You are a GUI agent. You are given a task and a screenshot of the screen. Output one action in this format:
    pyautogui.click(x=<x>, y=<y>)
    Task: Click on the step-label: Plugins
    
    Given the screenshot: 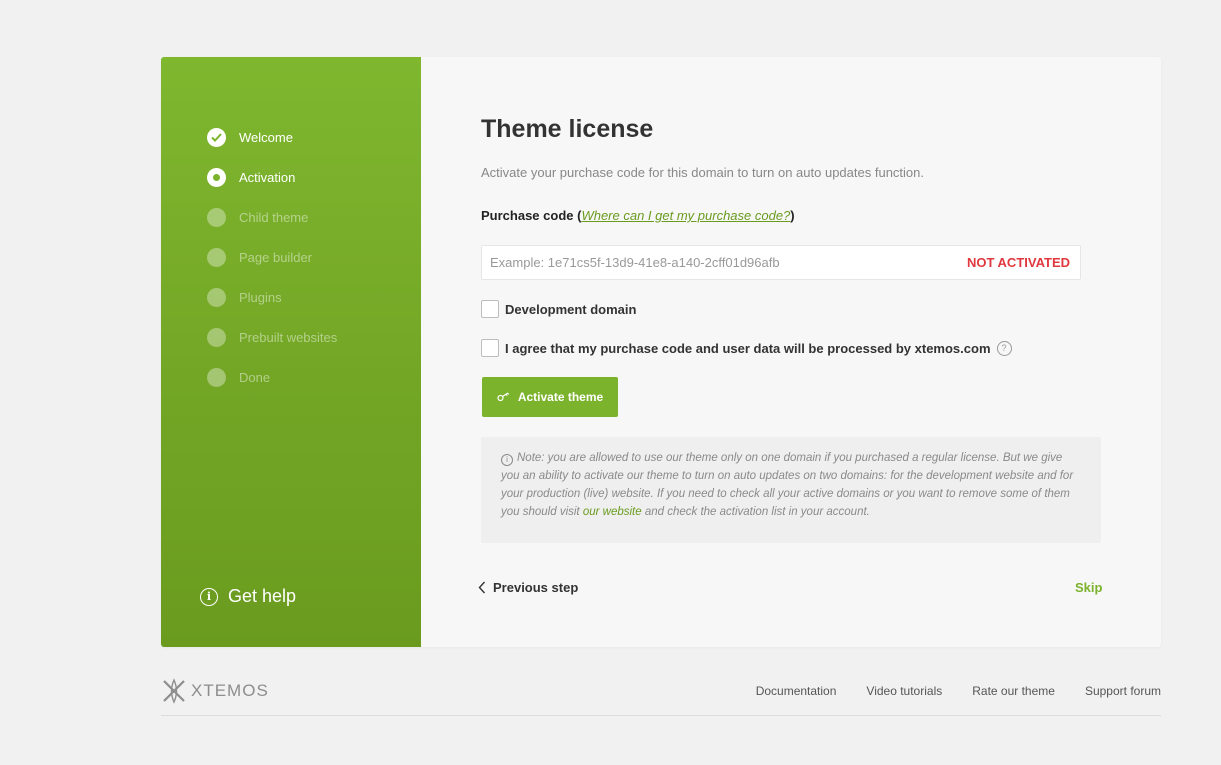 What is the action you would take?
    pyautogui.click(x=260, y=297)
    